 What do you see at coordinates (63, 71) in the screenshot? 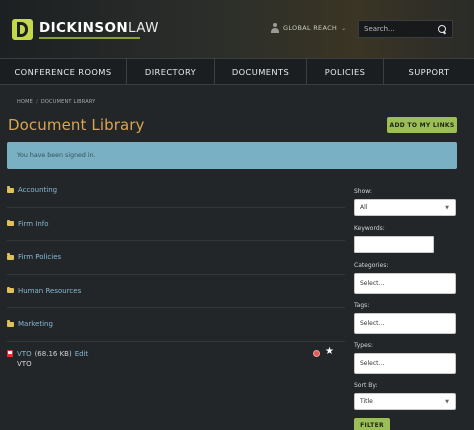
I see `nav-item-conference-rooms: CONFERENCE ROOMS` at bounding box center [63, 71].